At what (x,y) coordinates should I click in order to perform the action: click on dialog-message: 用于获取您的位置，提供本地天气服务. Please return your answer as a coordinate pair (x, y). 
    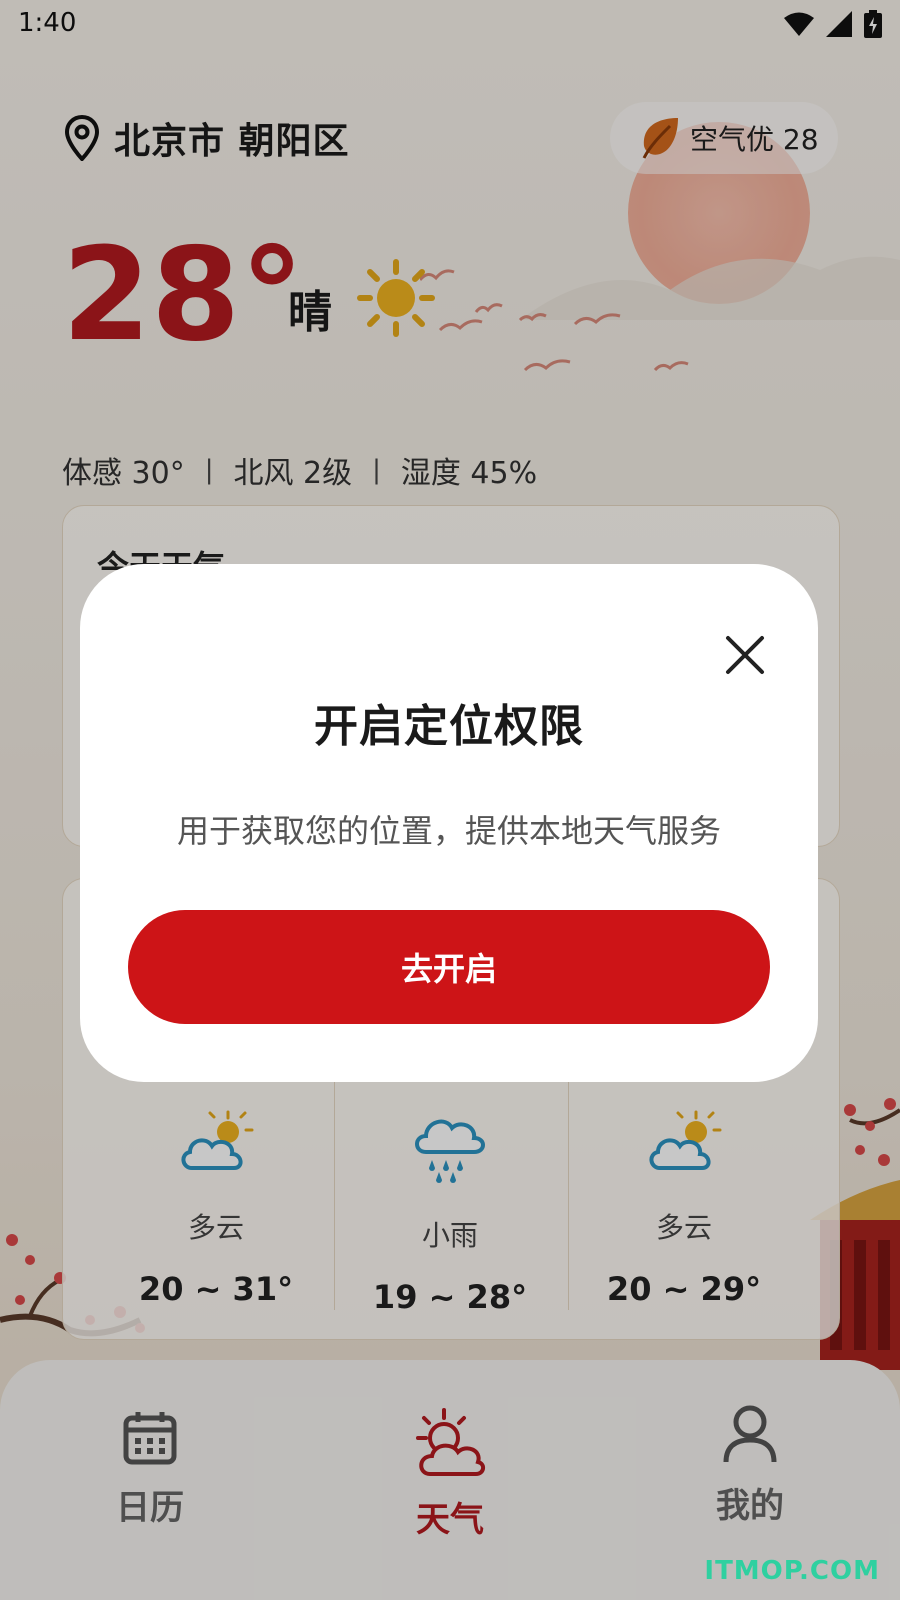
    Looking at the image, I should click on (448, 831).